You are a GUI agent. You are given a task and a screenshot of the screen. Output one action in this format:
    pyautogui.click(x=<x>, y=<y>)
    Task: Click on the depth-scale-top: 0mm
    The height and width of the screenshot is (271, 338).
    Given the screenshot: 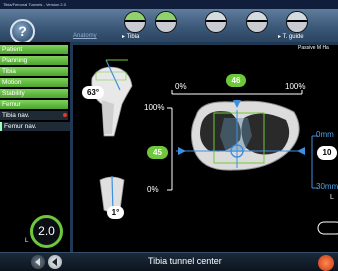 What is the action you would take?
    pyautogui.click(x=325, y=134)
    